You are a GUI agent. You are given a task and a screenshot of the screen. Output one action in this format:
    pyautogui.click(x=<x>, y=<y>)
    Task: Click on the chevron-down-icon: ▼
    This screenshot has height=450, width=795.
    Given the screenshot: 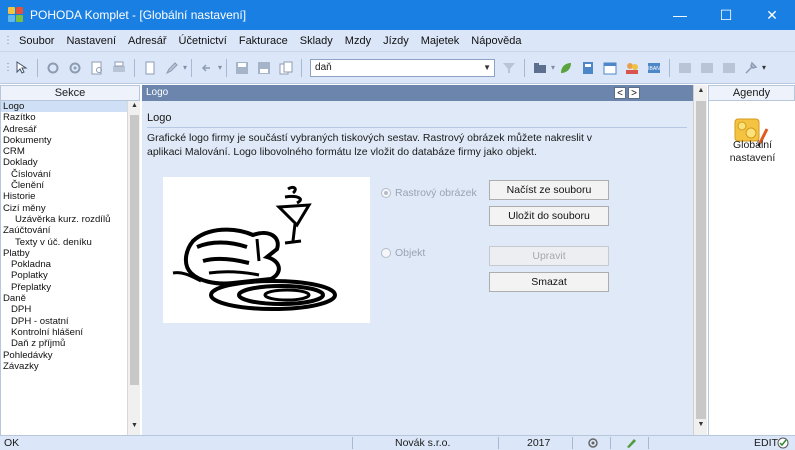 What is the action you would take?
    pyautogui.click(x=487, y=67)
    